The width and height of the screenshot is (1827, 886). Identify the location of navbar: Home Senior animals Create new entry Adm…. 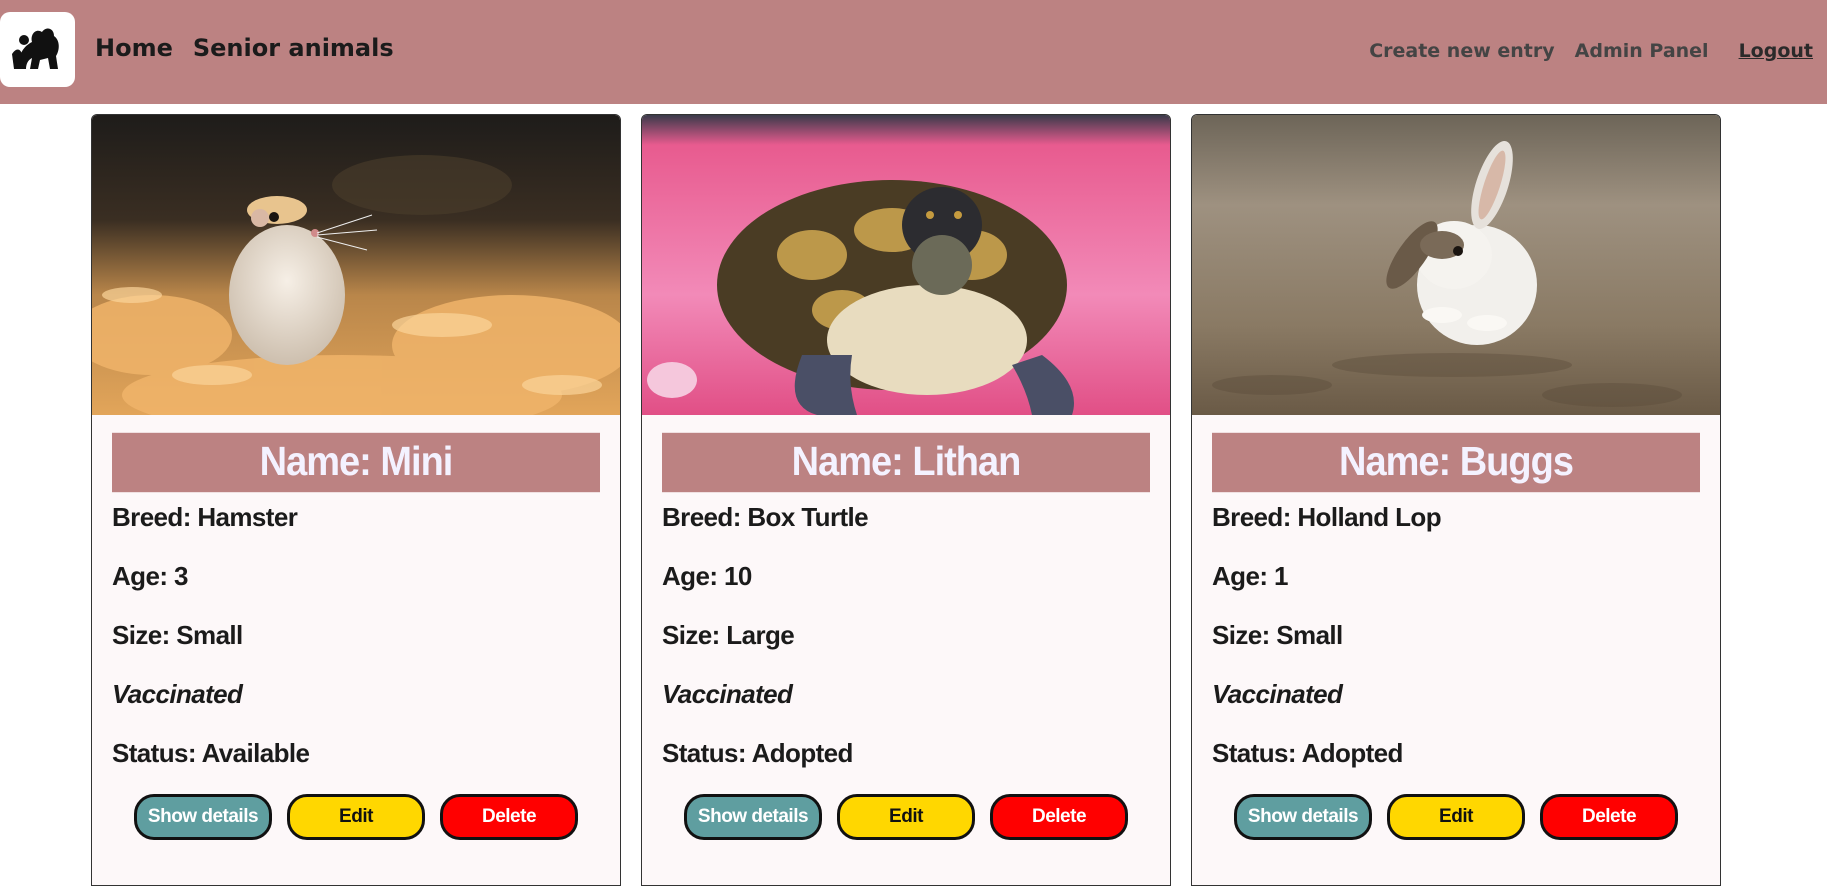
(913, 52).